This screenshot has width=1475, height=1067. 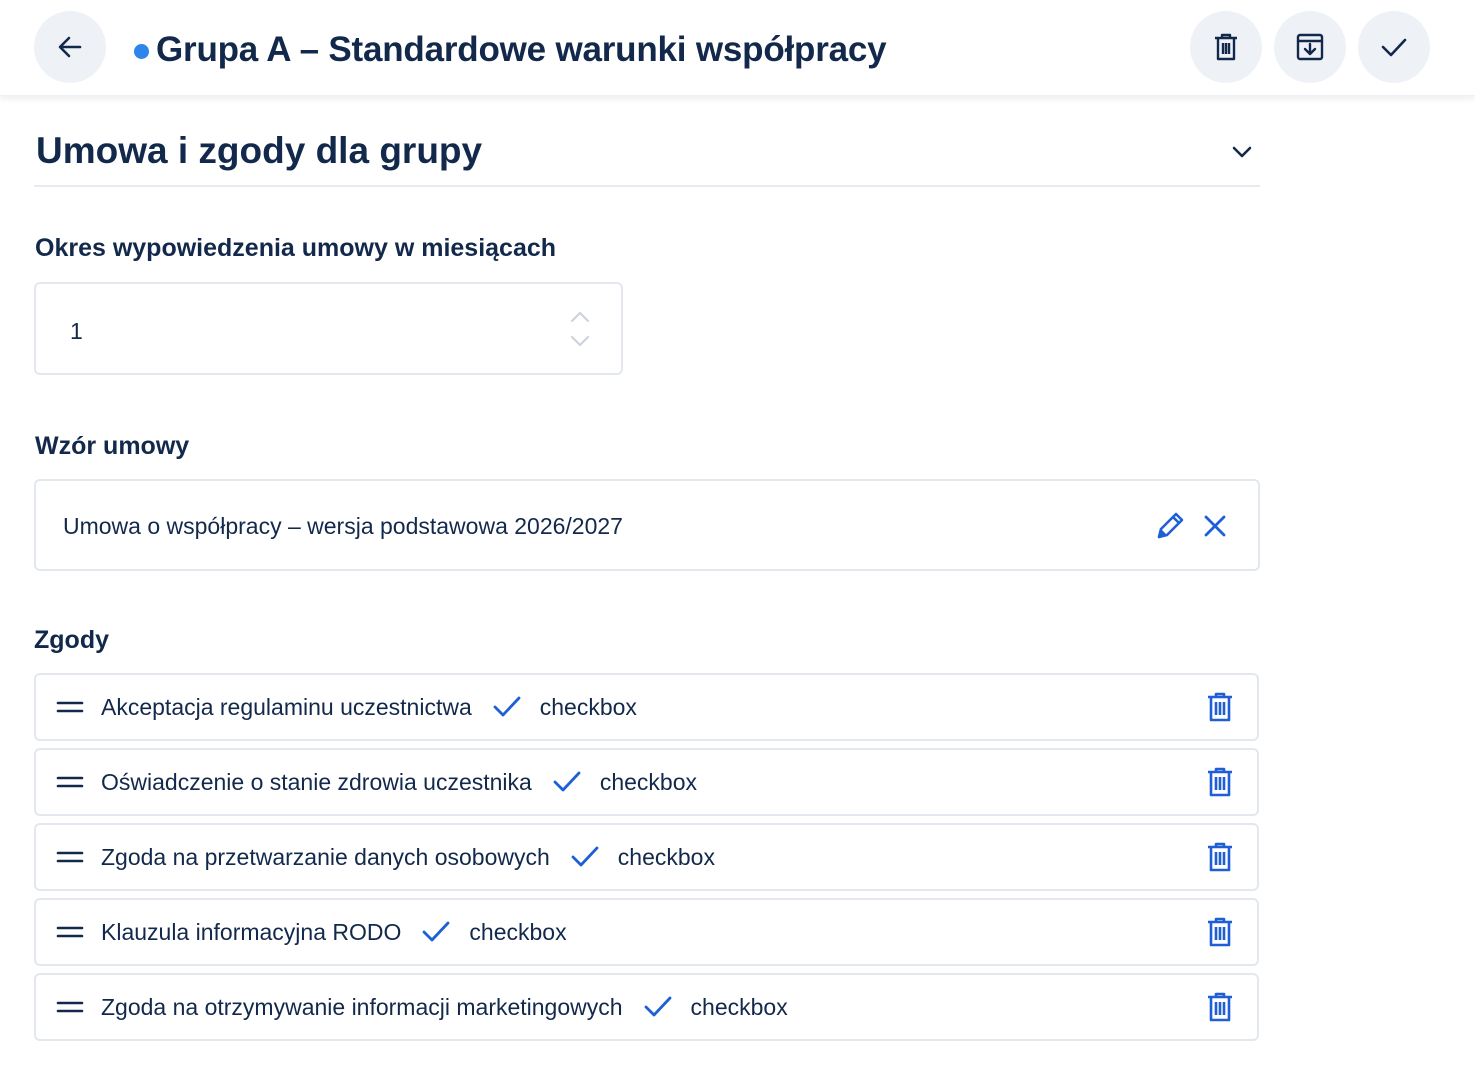 What do you see at coordinates (112, 446) in the screenshot?
I see `contract-template-label: Wzór umowy` at bounding box center [112, 446].